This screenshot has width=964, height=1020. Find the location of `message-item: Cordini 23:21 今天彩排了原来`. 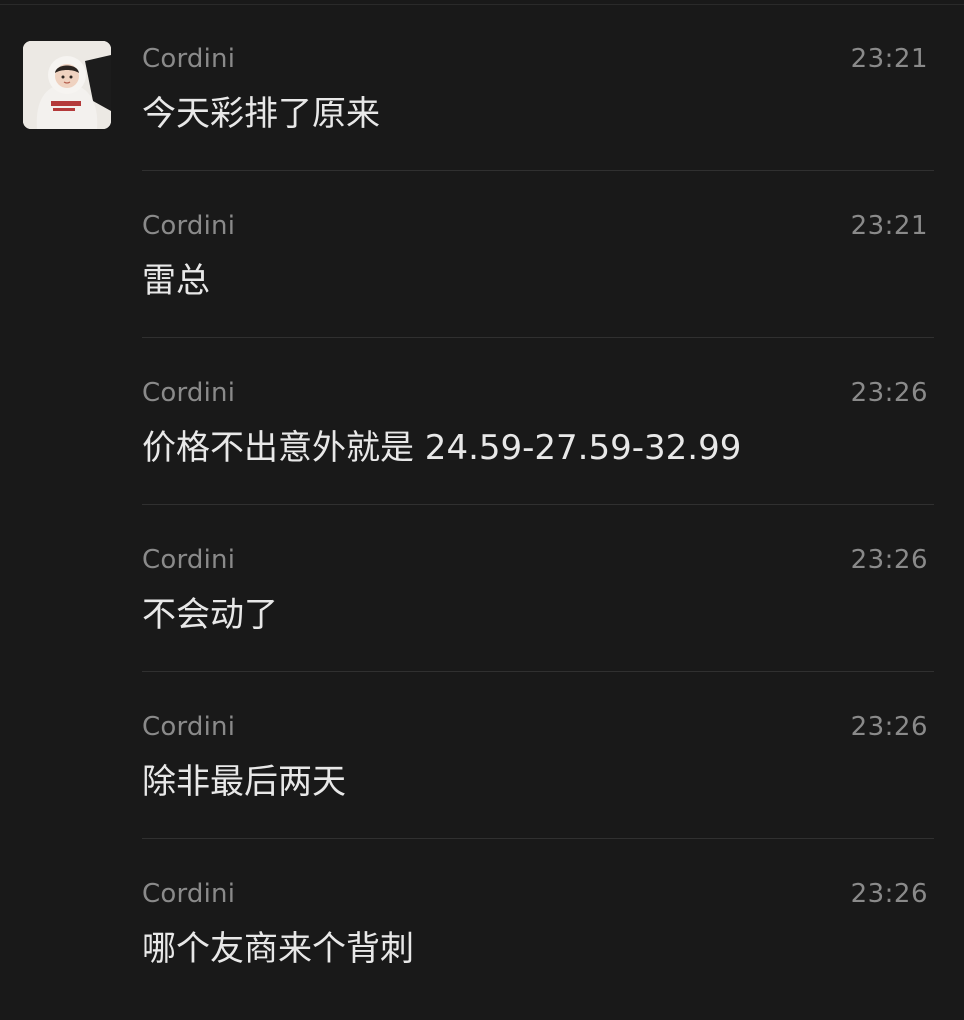

message-item: Cordini 23:21 今天彩排了原来 is located at coordinates (538, 87).